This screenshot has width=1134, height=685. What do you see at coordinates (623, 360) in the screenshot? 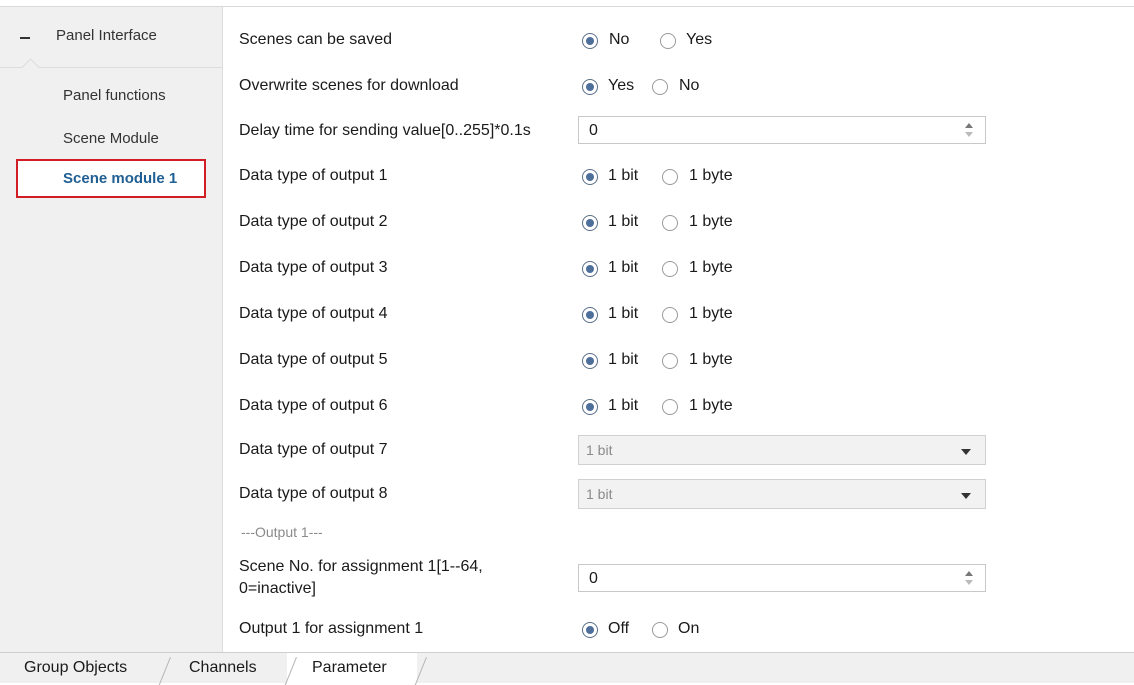
I see `output5-1bit-label: 1 bit` at bounding box center [623, 360].